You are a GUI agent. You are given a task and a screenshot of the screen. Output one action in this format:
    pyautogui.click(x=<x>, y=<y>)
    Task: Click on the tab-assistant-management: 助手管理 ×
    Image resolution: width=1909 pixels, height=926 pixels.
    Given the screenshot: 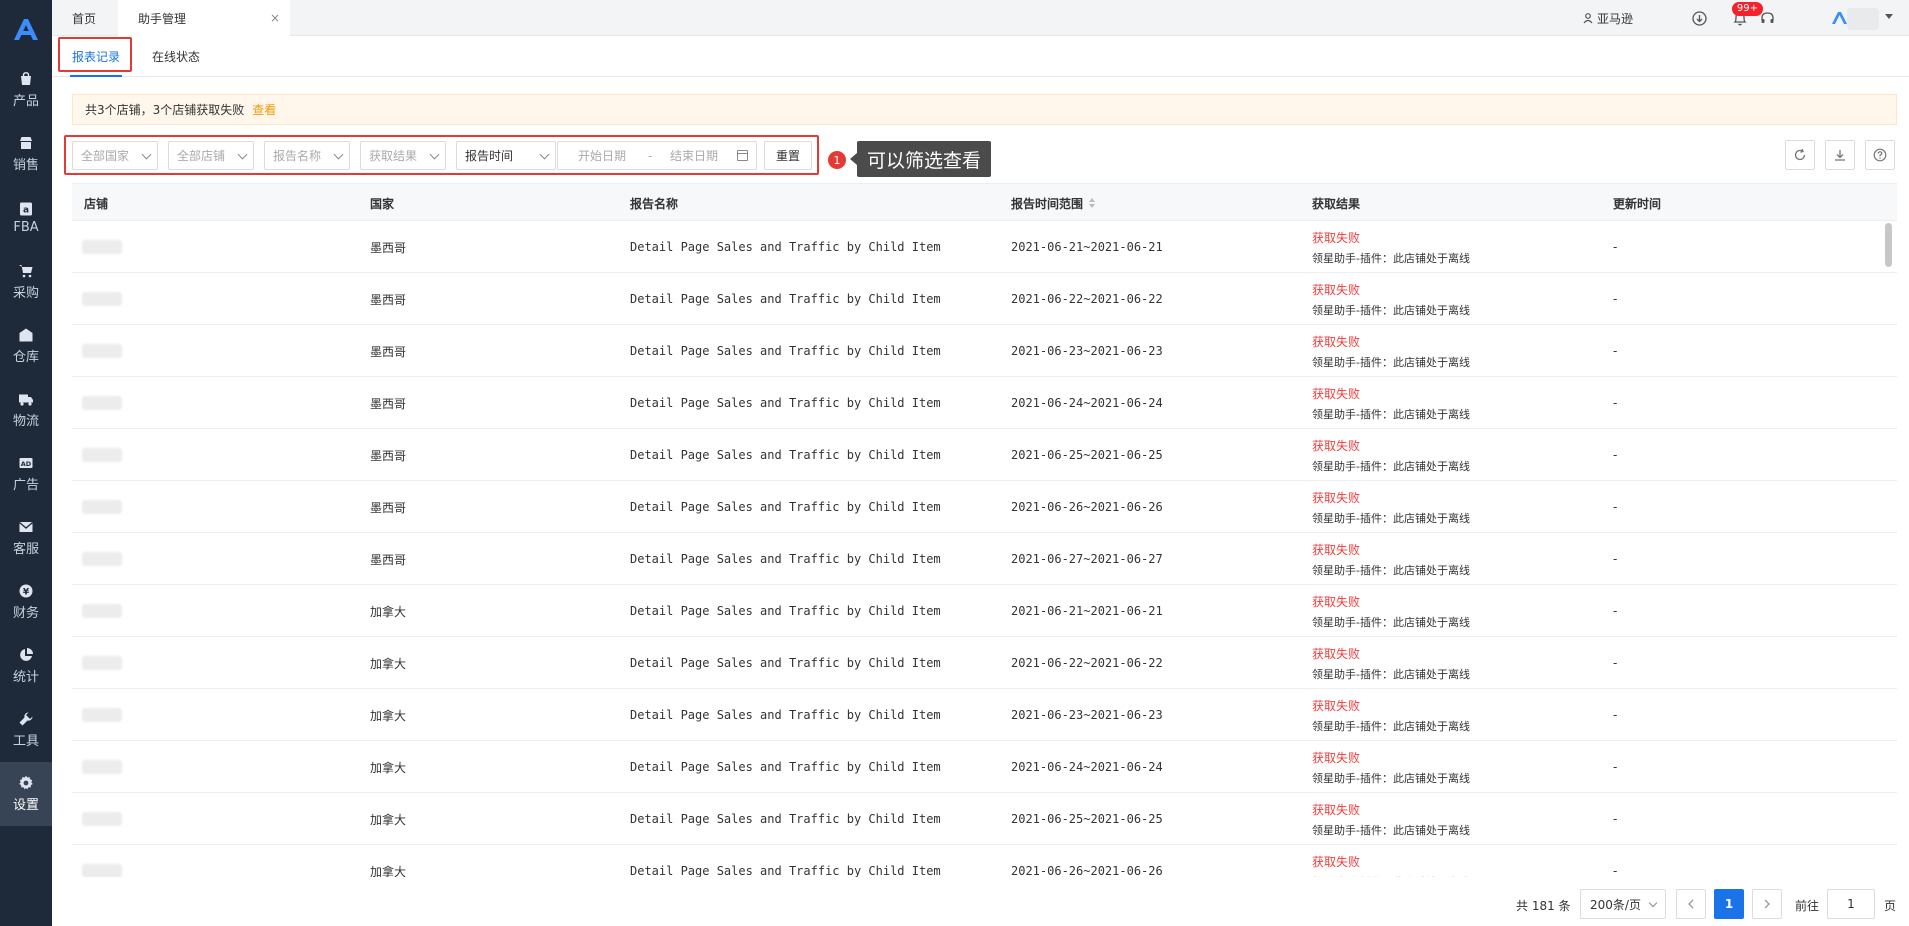 What is the action you would take?
    pyautogui.click(x=204, y=18)
    